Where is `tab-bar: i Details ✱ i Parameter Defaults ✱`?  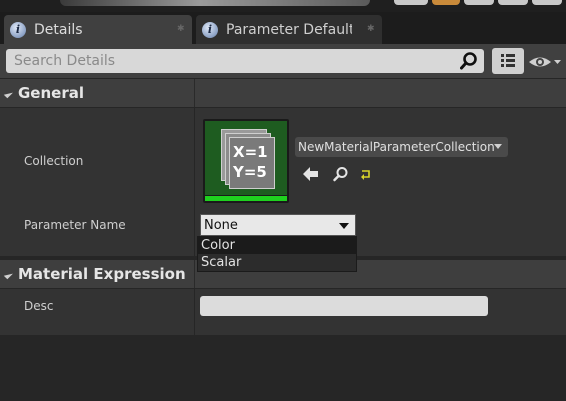
tab-bar: i Details ✱ i Parameter Defaults ✱ is located at coordinates (283, 28).